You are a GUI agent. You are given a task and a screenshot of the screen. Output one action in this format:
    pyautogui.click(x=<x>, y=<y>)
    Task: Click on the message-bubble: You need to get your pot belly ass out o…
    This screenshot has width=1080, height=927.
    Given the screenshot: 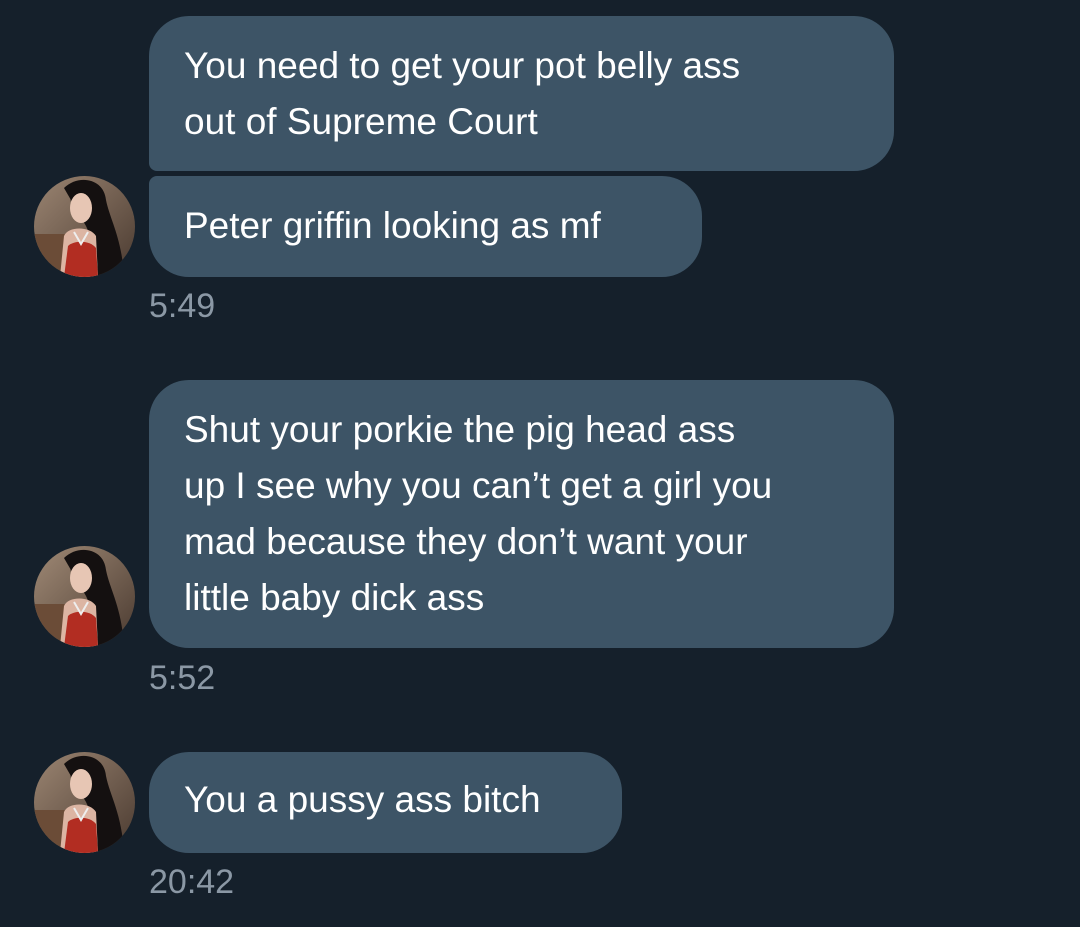 What is the action you would take?
    pyautogui.click(x=521, y=93)
    